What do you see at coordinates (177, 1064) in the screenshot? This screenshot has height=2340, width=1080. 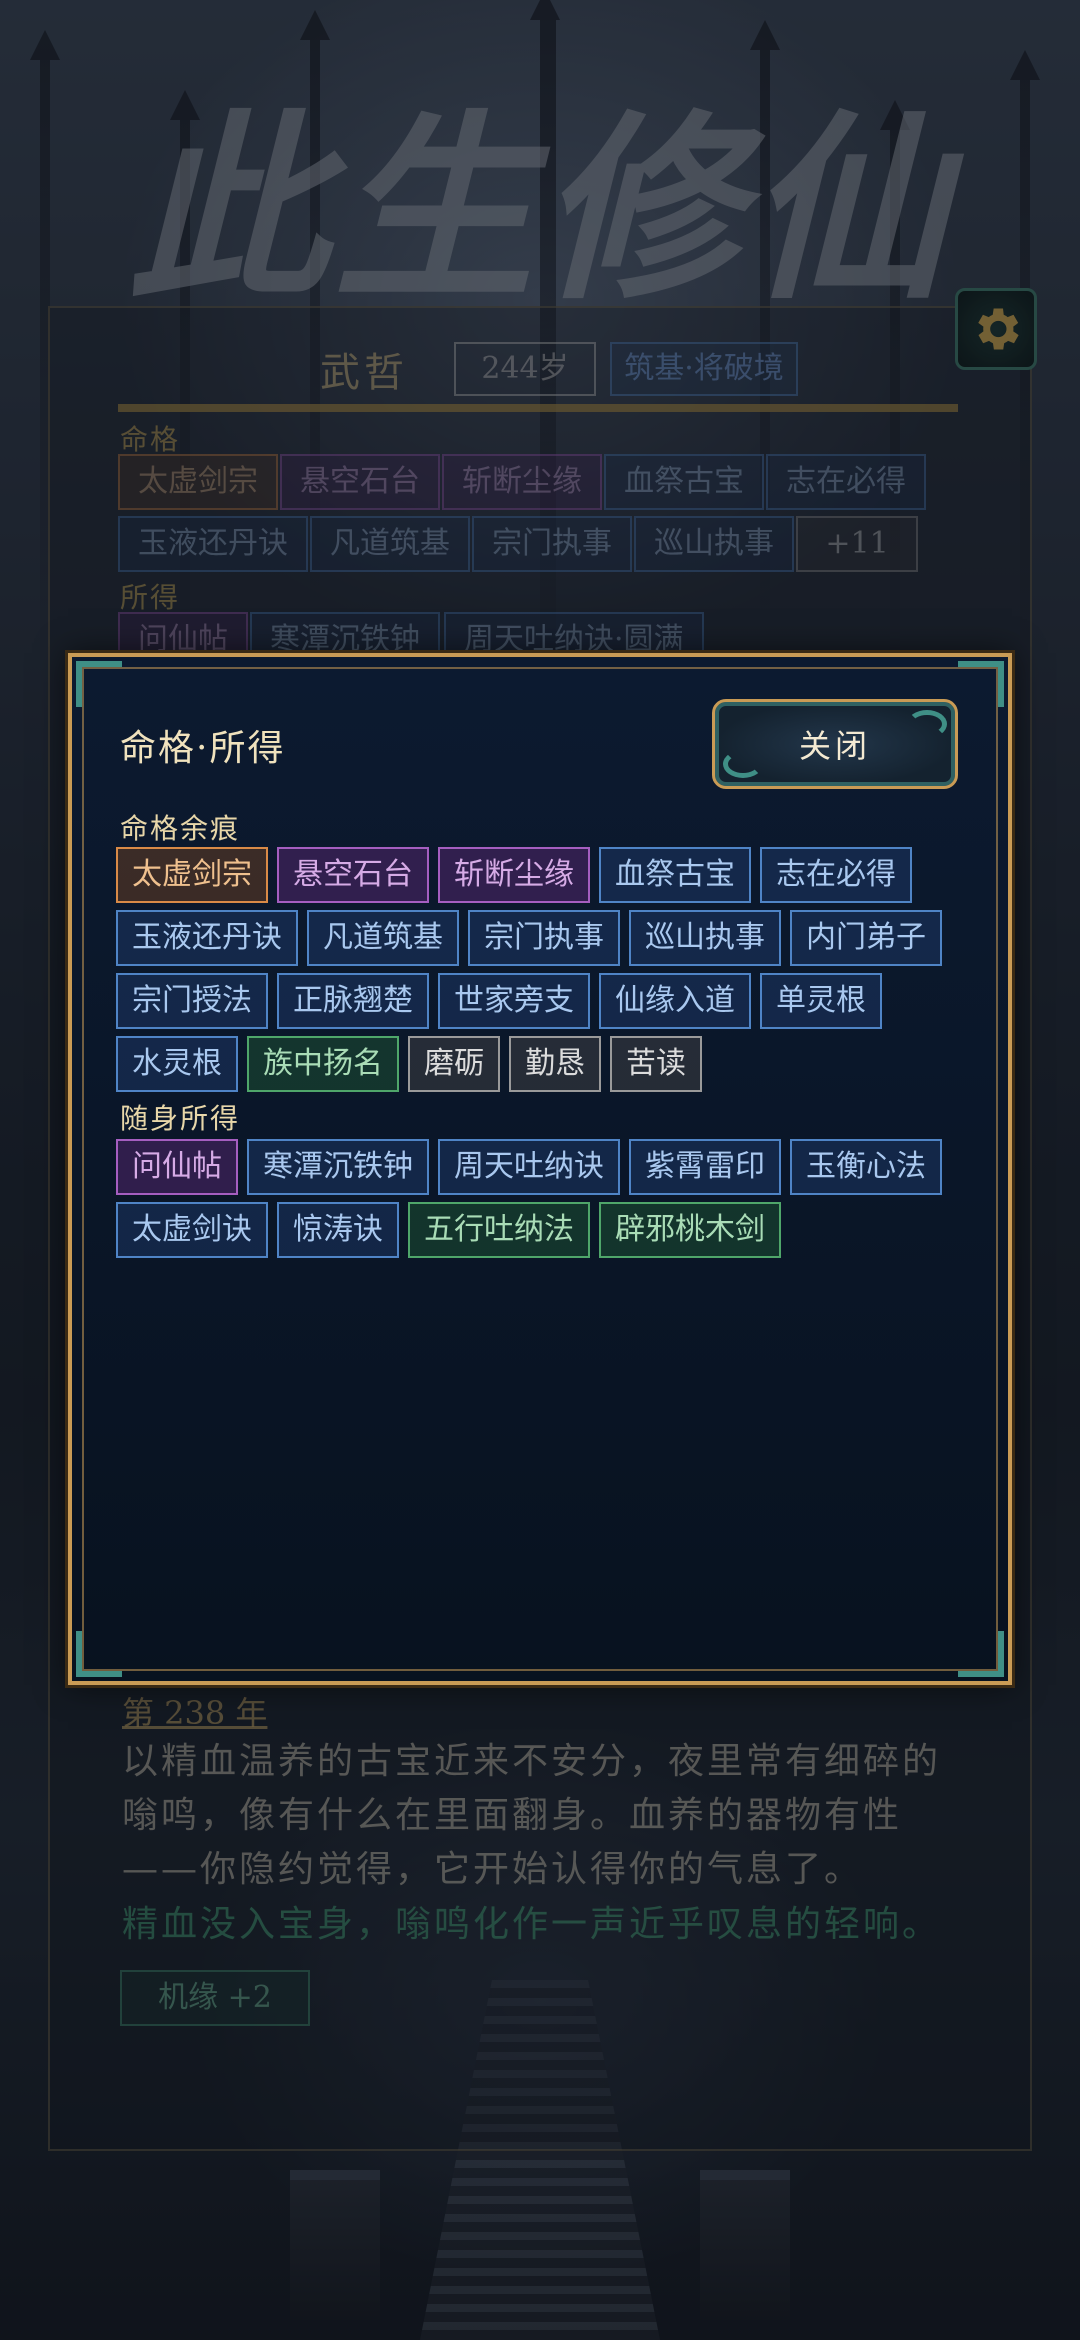 I see `fate-tag: 水灵根` at bounding box center [177, 1064].